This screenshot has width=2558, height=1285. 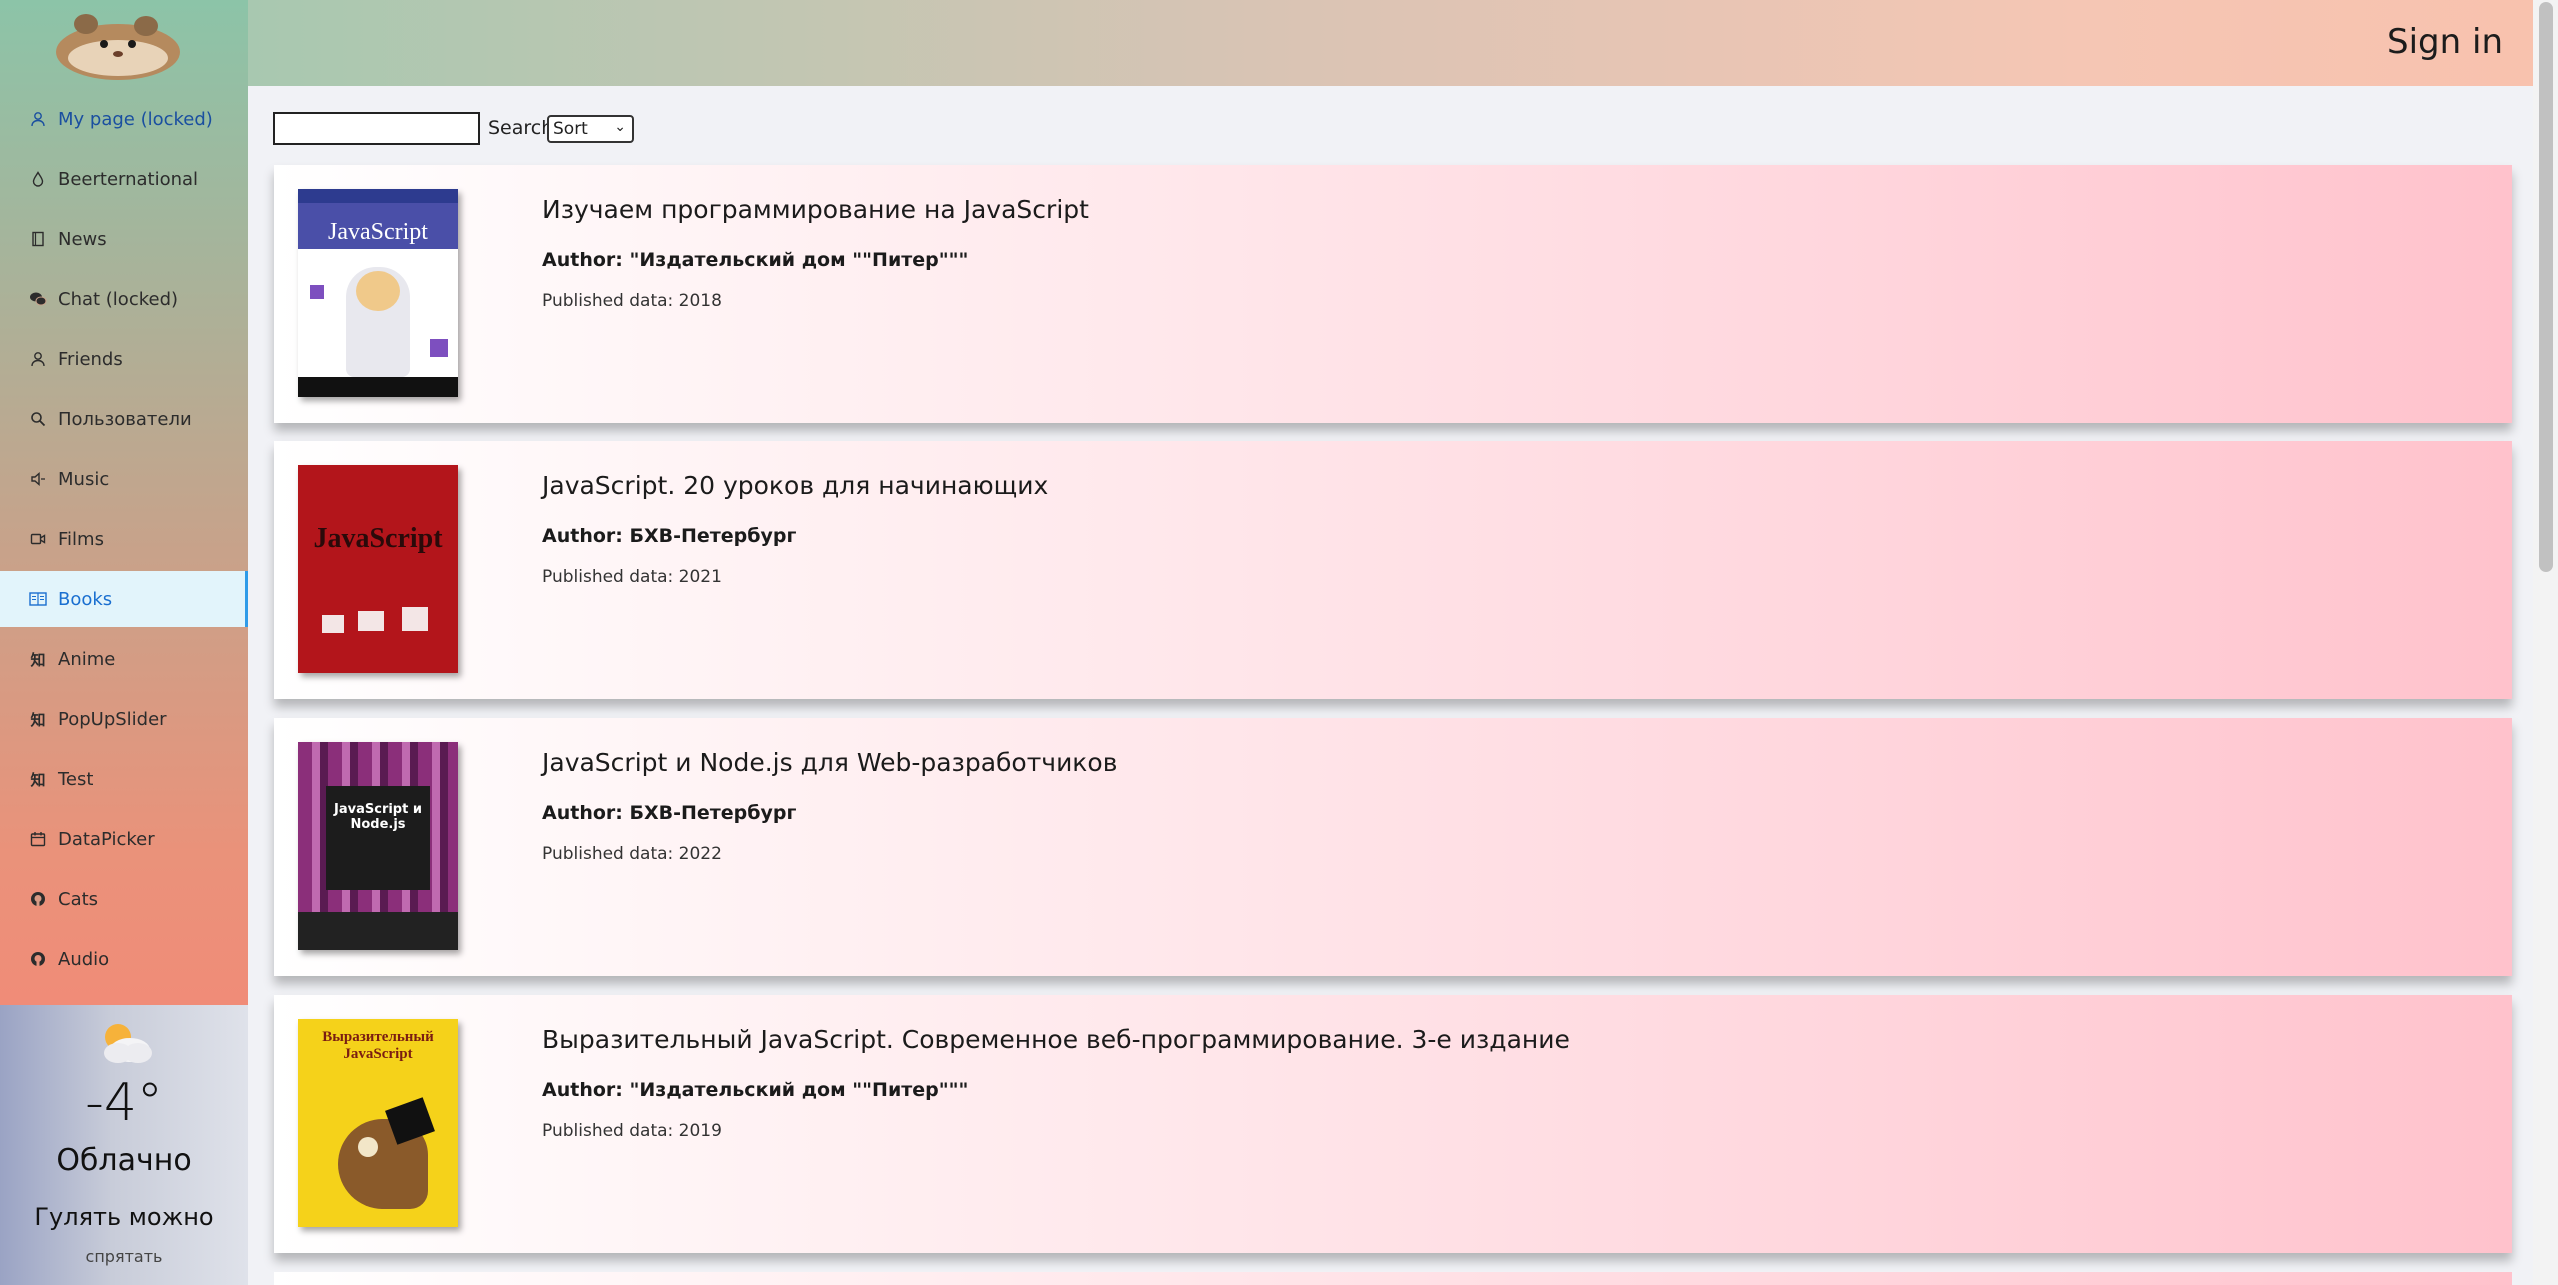 I want to click on sidebar-item-books: Books, so click(x=124, y=599).